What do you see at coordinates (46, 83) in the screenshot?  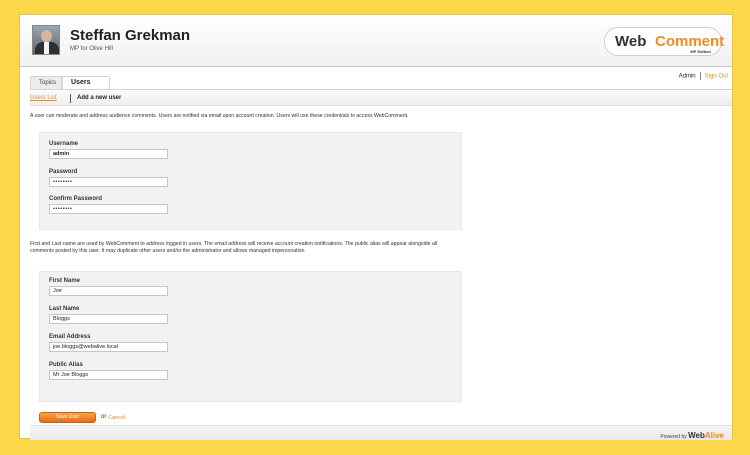 I see `tab-topics: Topics` at bounding box center [46, 83].